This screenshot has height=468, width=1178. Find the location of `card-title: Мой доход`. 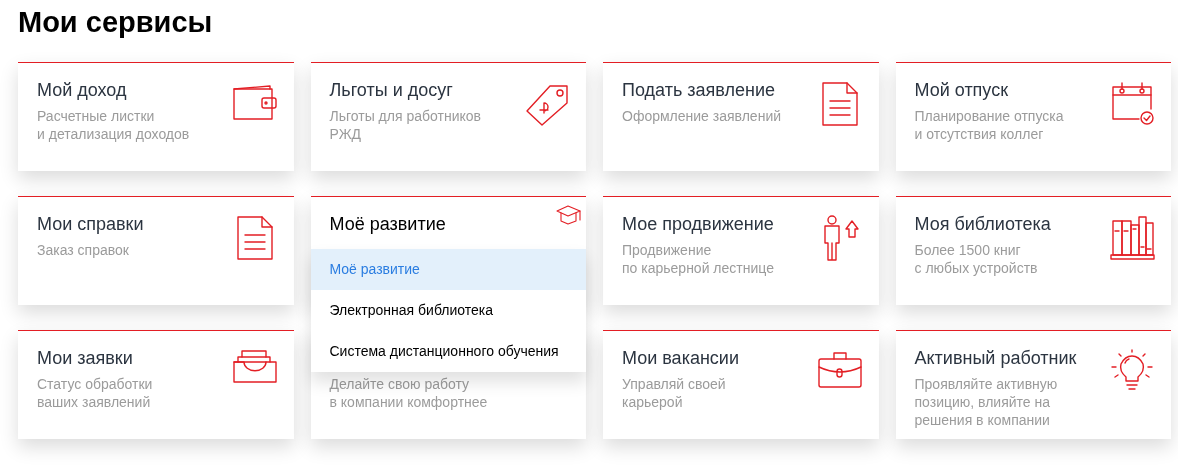

card-title: Мой доход is located at coordinates (82, 90).